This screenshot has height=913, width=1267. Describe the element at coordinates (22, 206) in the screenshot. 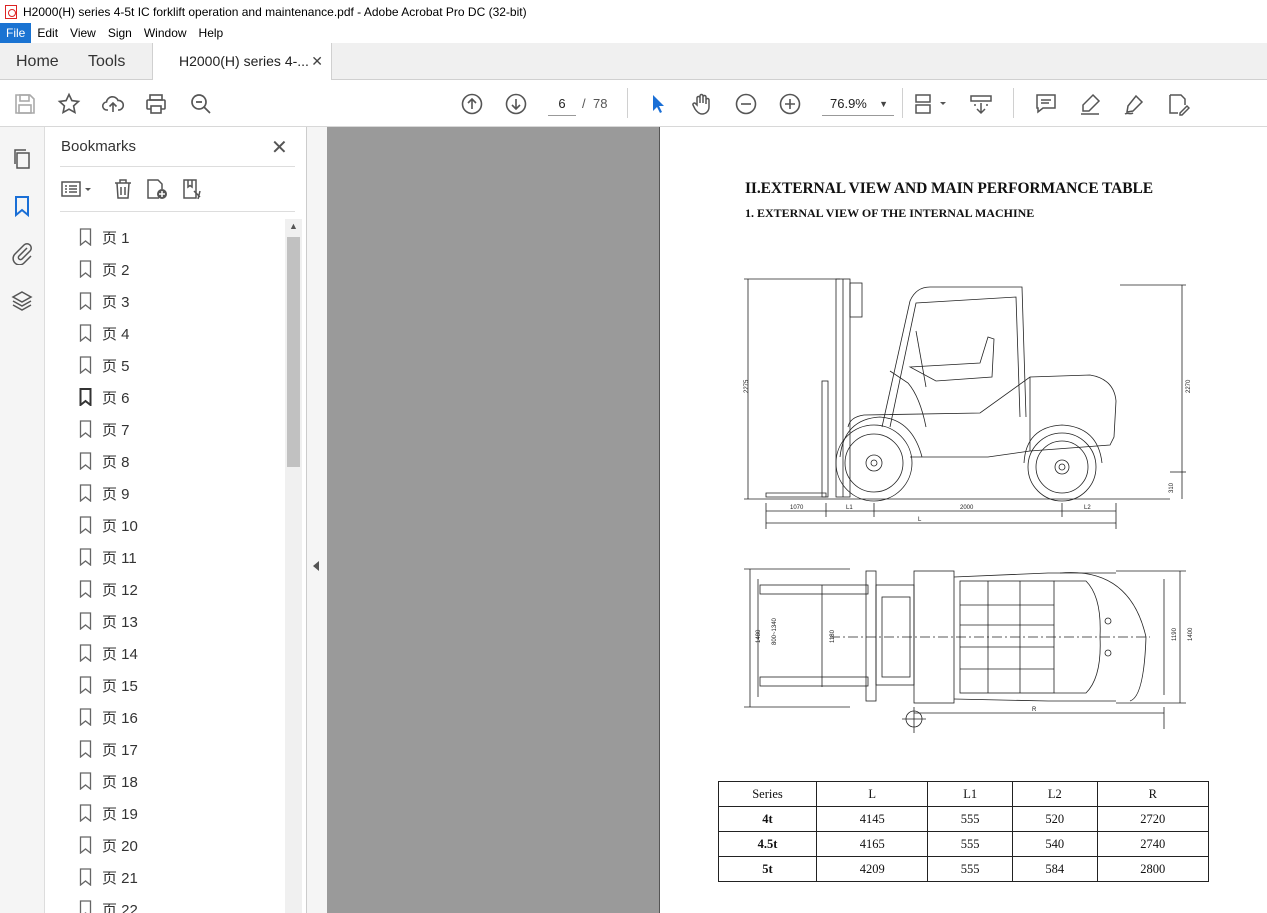

I see `bookmark-panel-icon` at that location.